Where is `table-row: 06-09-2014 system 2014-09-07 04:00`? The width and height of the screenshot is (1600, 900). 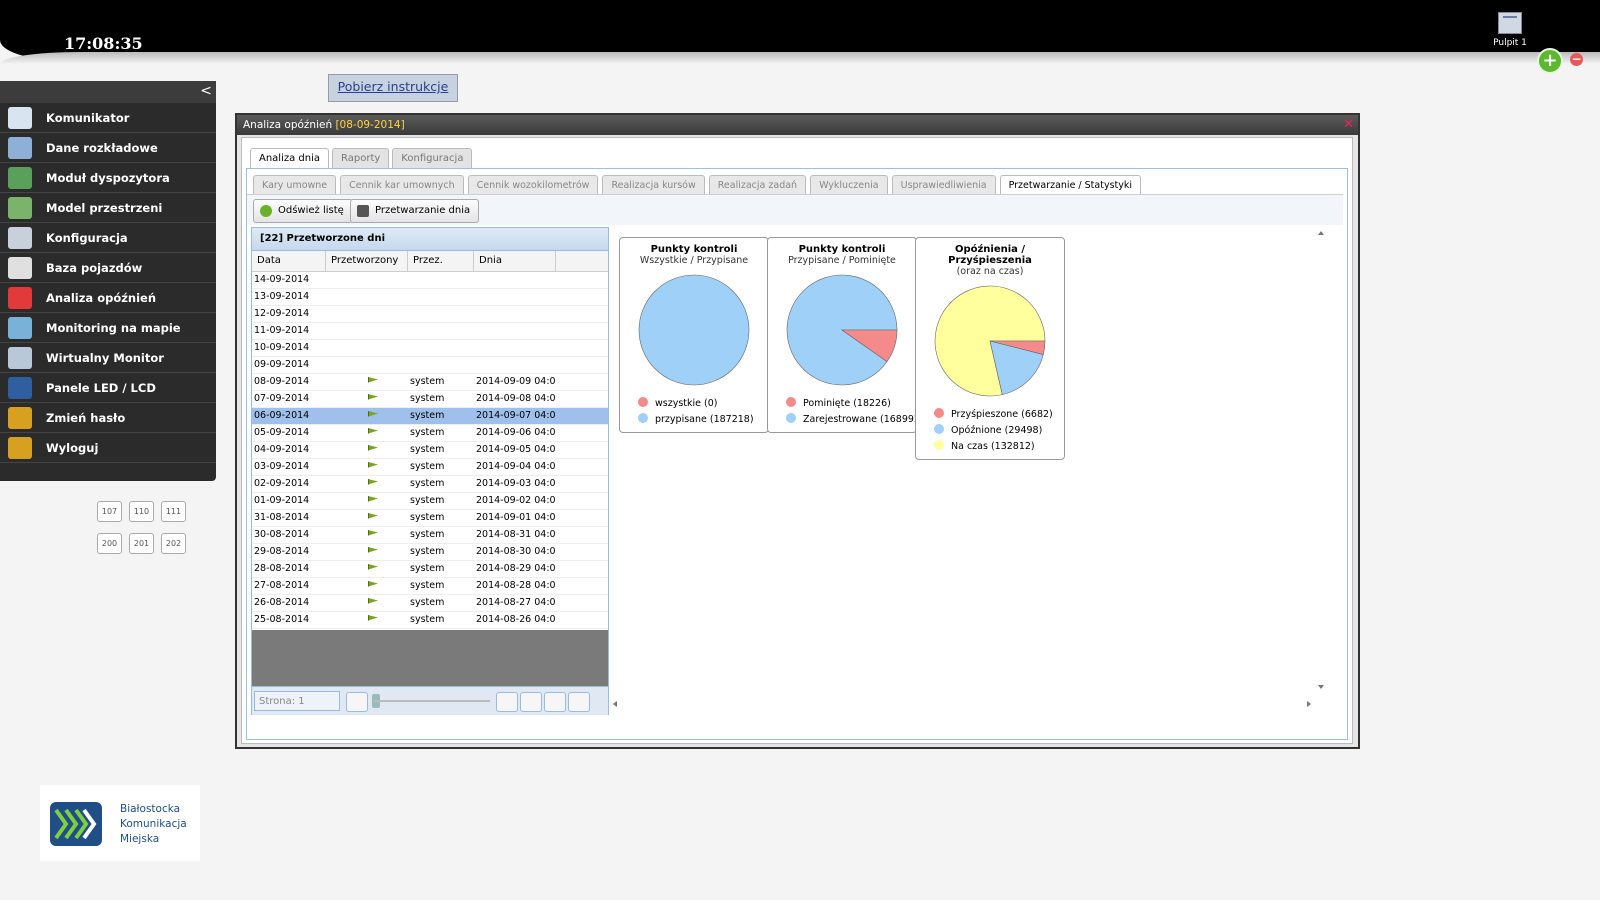
table-row: 06-09-2014 system 2014-09-07 04:00 is located at coordinates (430, 416).